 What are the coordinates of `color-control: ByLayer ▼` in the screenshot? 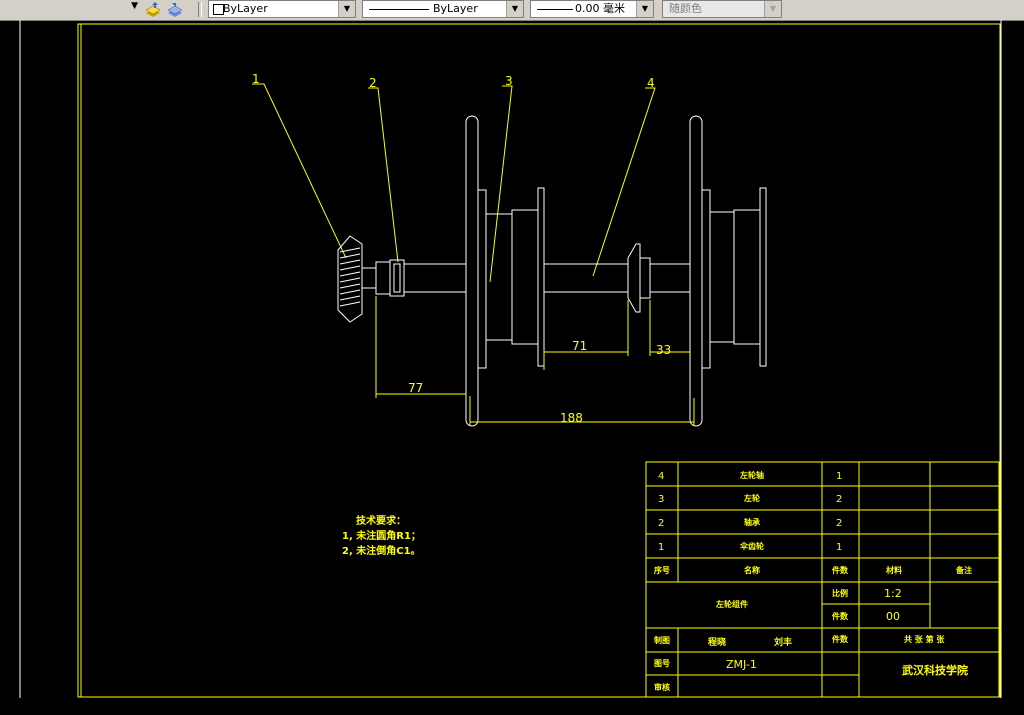 It's located at (282, 9).